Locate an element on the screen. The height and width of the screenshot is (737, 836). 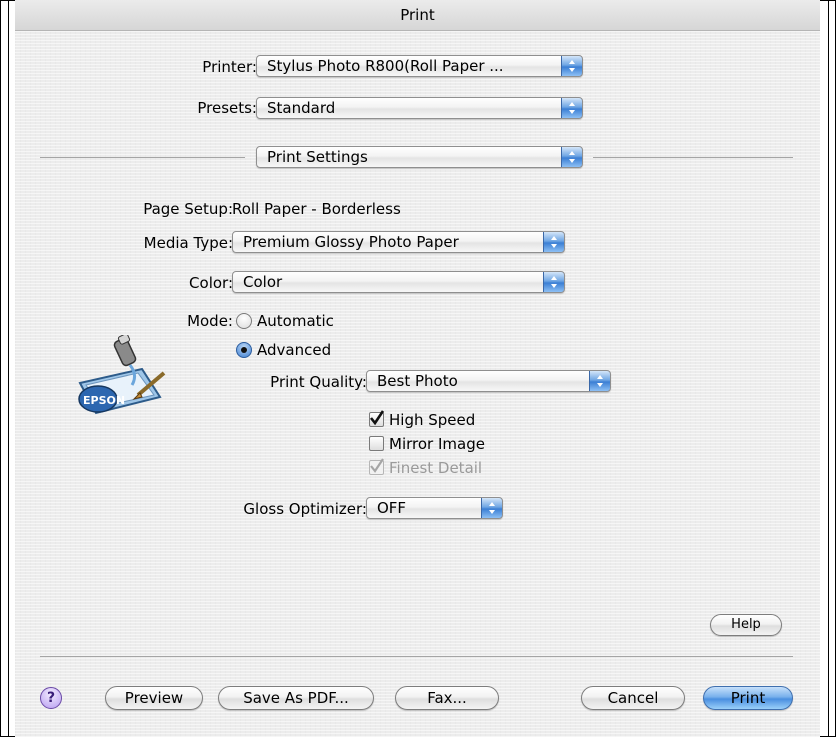
gloss-optimizer-value: OFF is located at coordinates (392, 508).